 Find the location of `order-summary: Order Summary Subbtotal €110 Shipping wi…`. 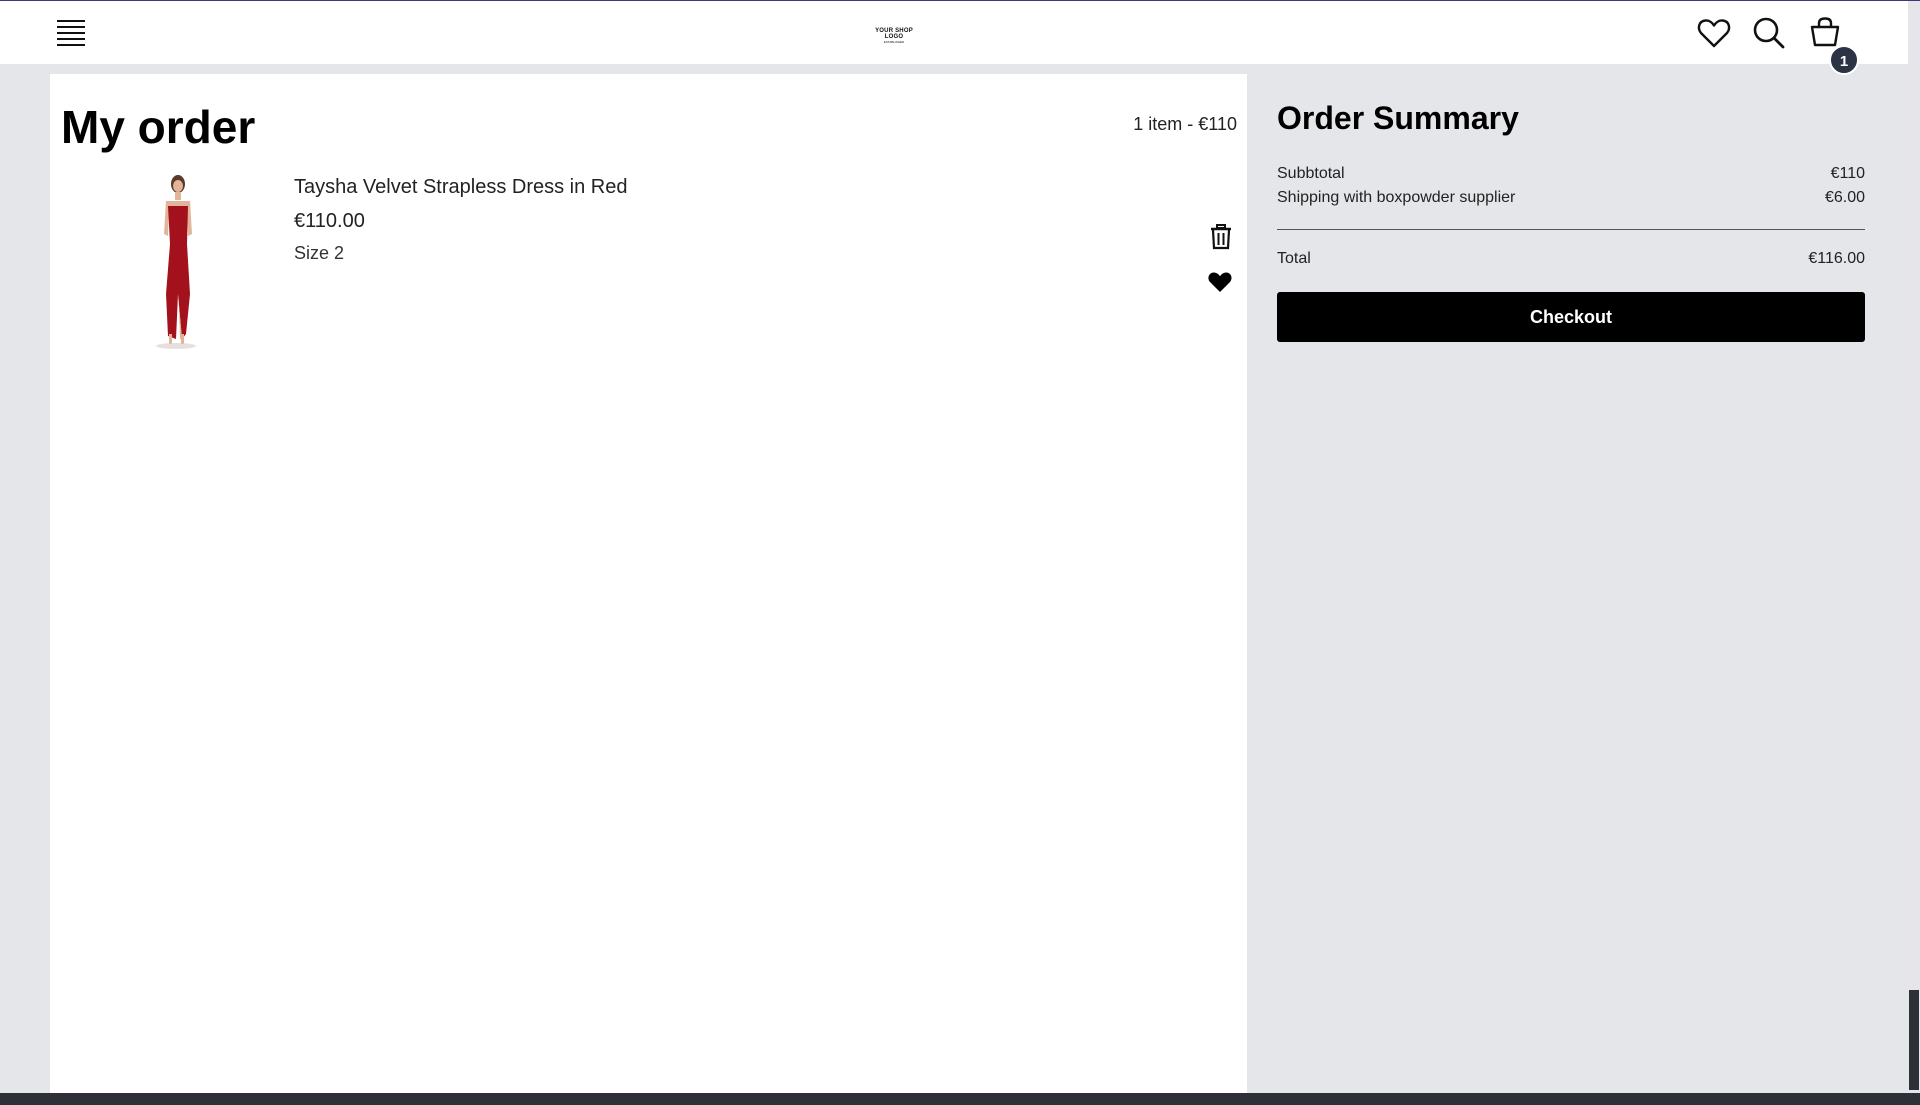

order-summary: Order Summary Subbtotal €110 Shipping wi… is located at coordinates (1571, 221).